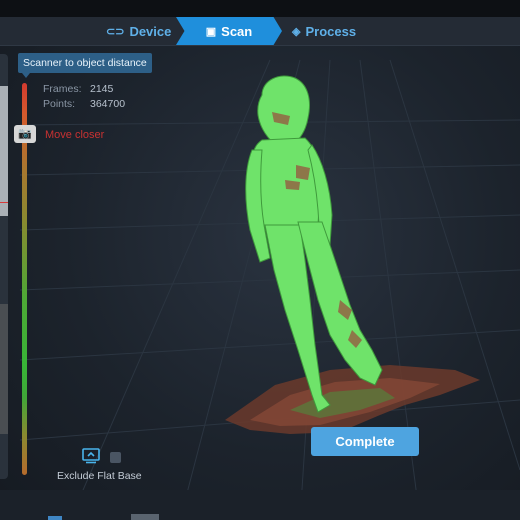  I want to click on tab-device-label: Device, so click(150, 31).